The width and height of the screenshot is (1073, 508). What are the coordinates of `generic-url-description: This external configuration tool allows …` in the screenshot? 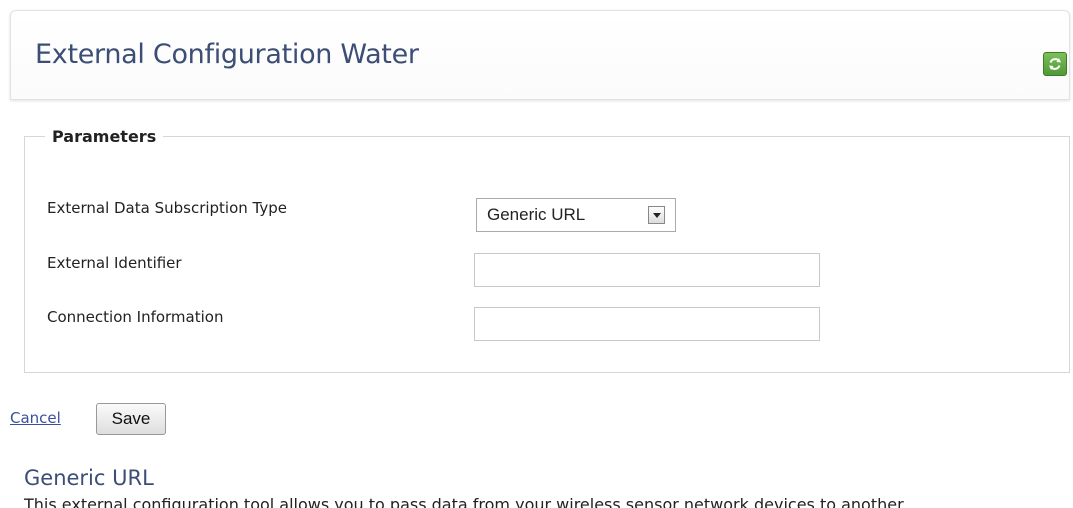 It's located at (464, 501).